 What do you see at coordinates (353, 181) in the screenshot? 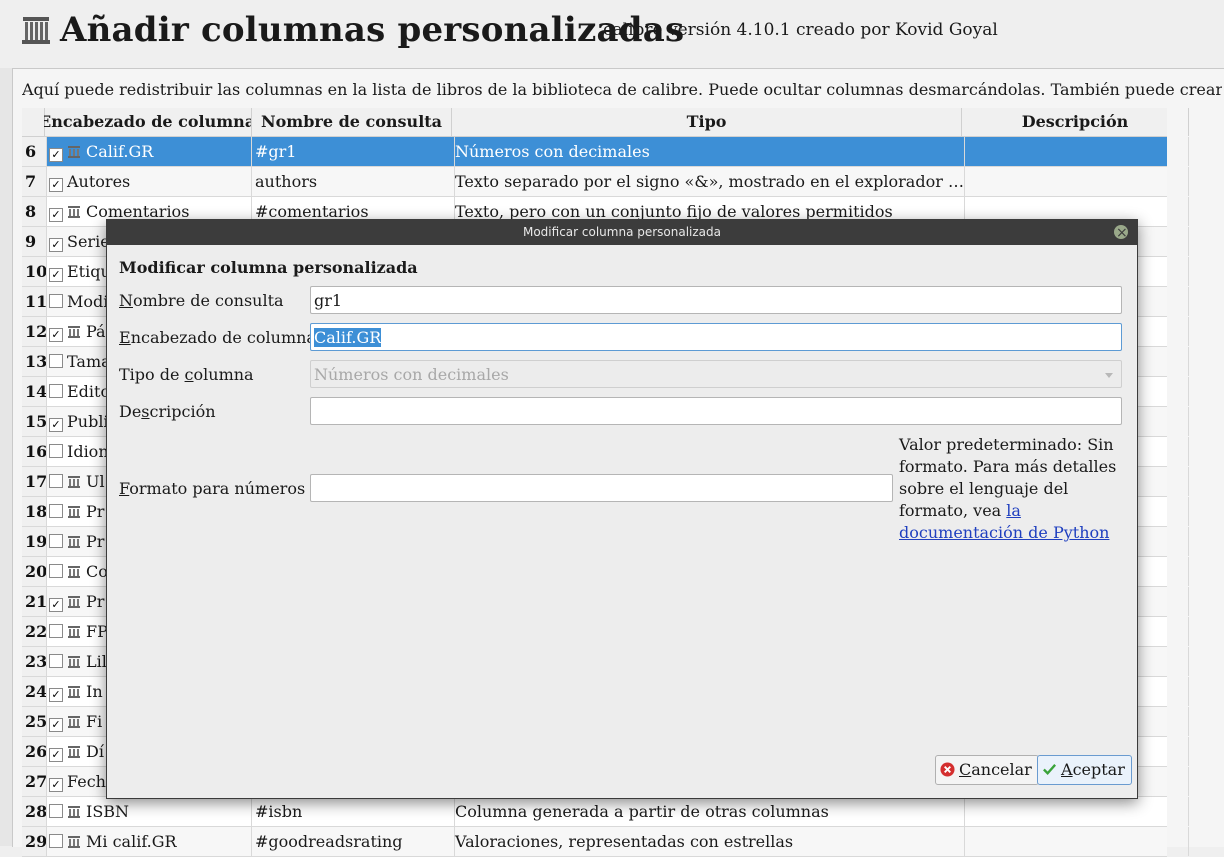
I see `cell-query: authors` at bounding box center [353, 181].